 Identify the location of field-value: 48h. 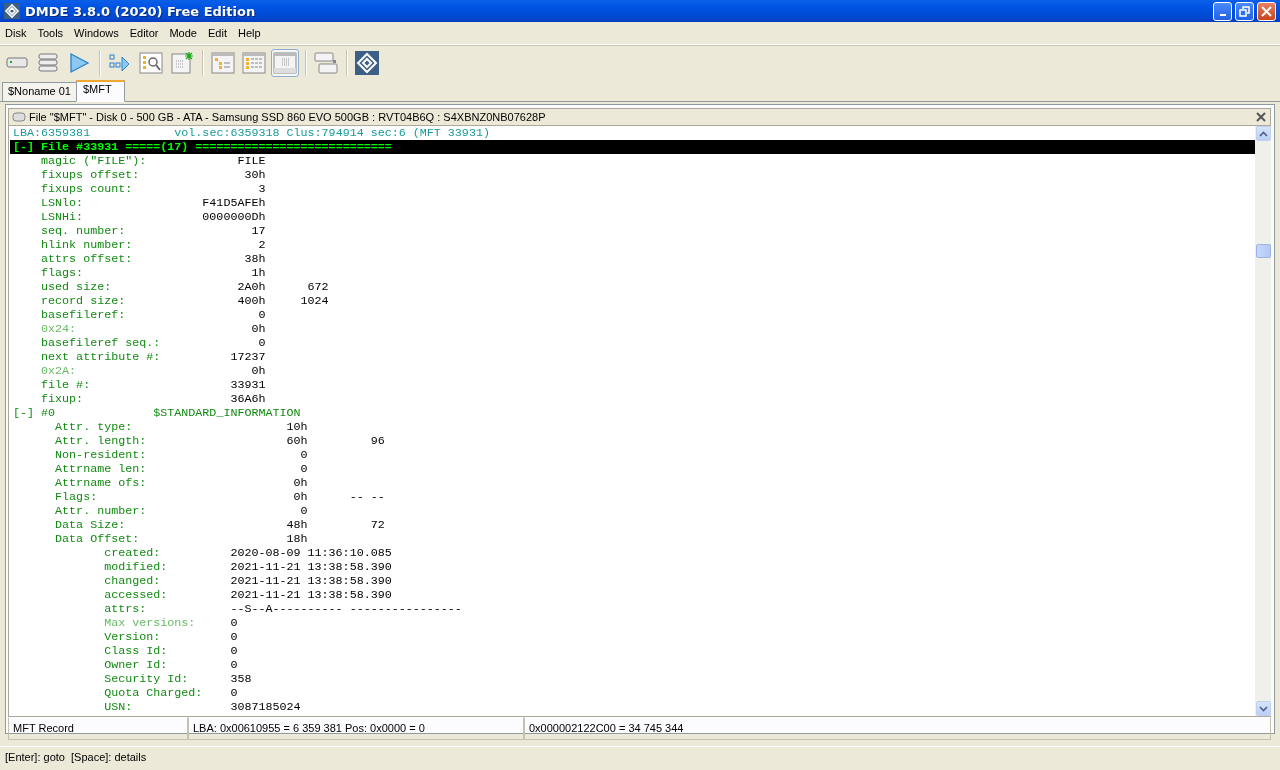
(296, 525).